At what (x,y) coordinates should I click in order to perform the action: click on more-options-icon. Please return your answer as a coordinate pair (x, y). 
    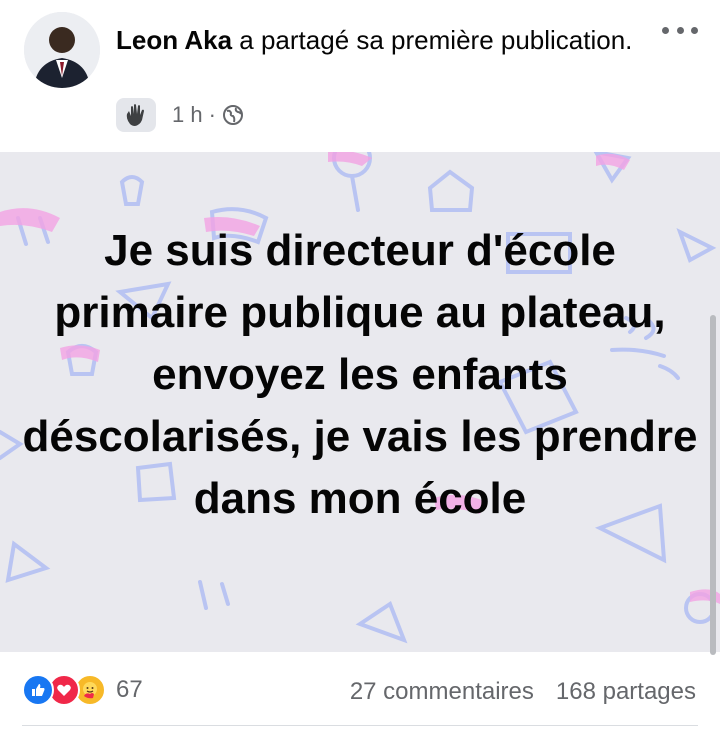
    Looking at the image, I should click on (680, 30).